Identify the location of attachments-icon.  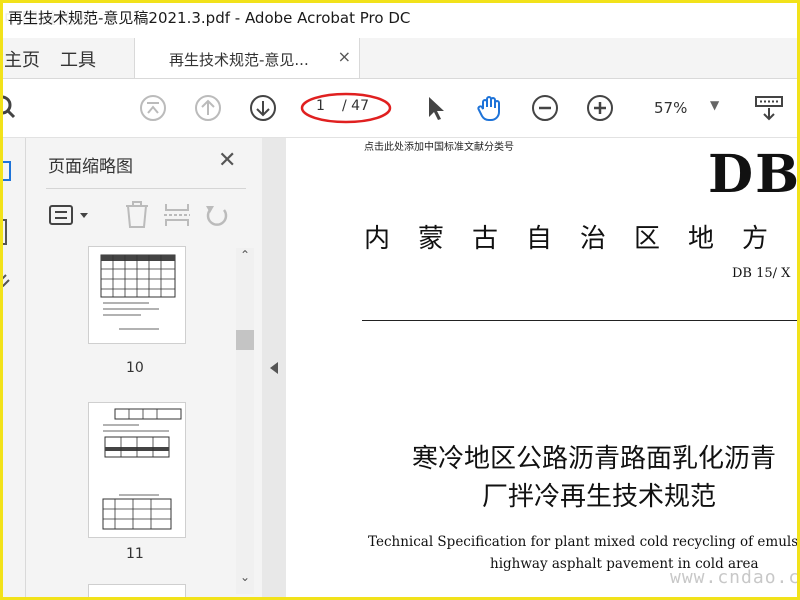
(7, 283).